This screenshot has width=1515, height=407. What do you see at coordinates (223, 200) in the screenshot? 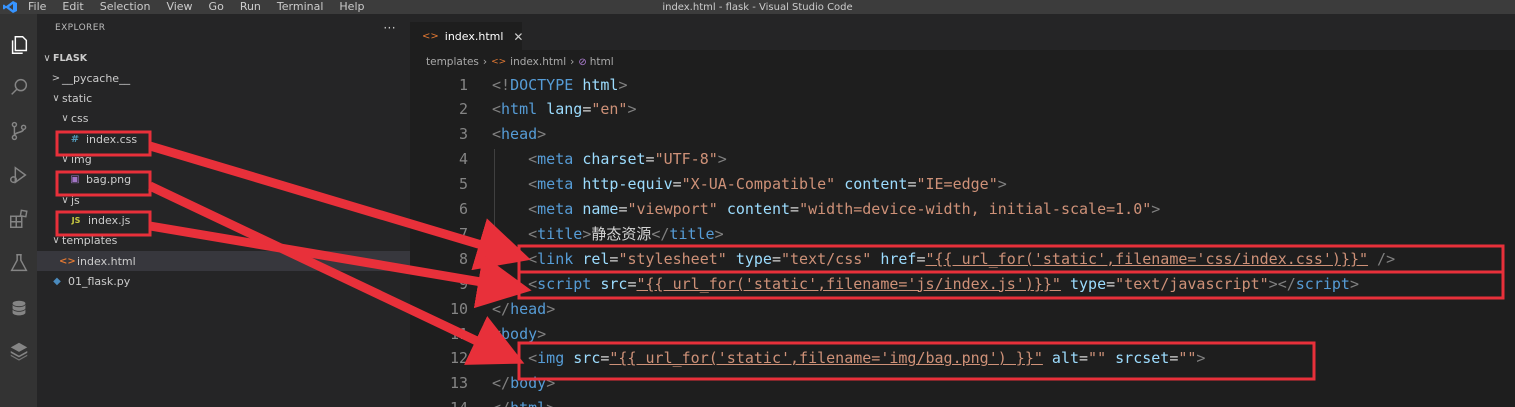
I see `tree-item-js: ∨ js` at bounding box center [223, 200].